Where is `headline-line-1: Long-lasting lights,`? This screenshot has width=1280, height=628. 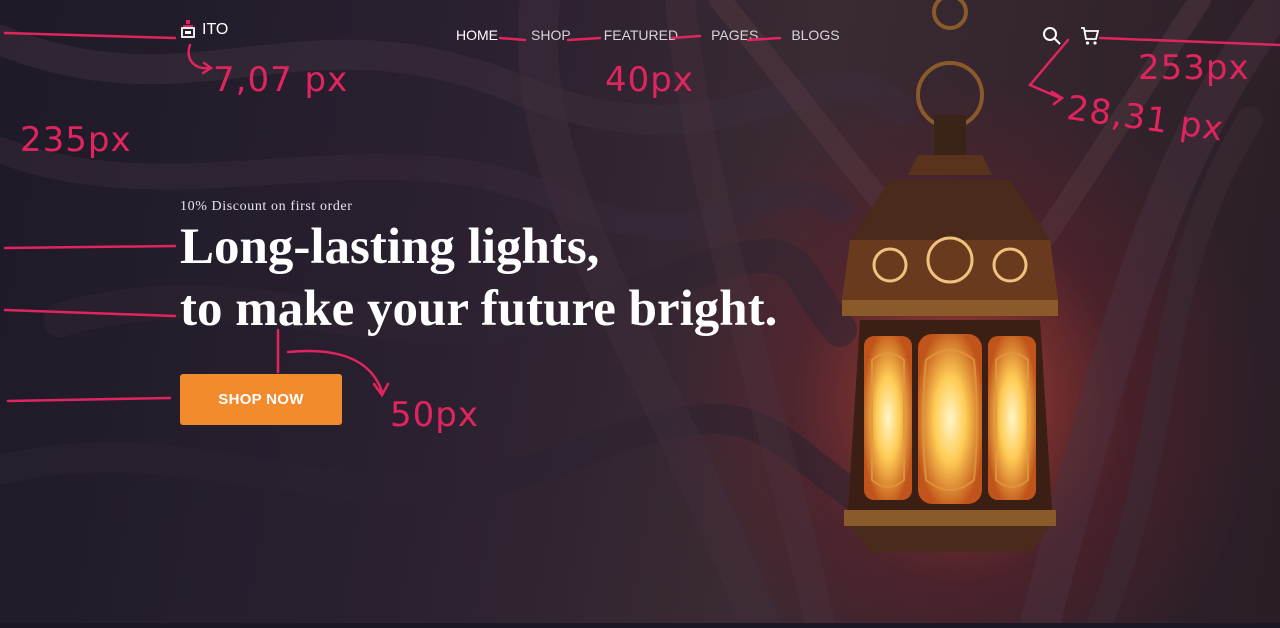
headline-line-1: Long-lasting lights, is located at coordinates (390, 247).